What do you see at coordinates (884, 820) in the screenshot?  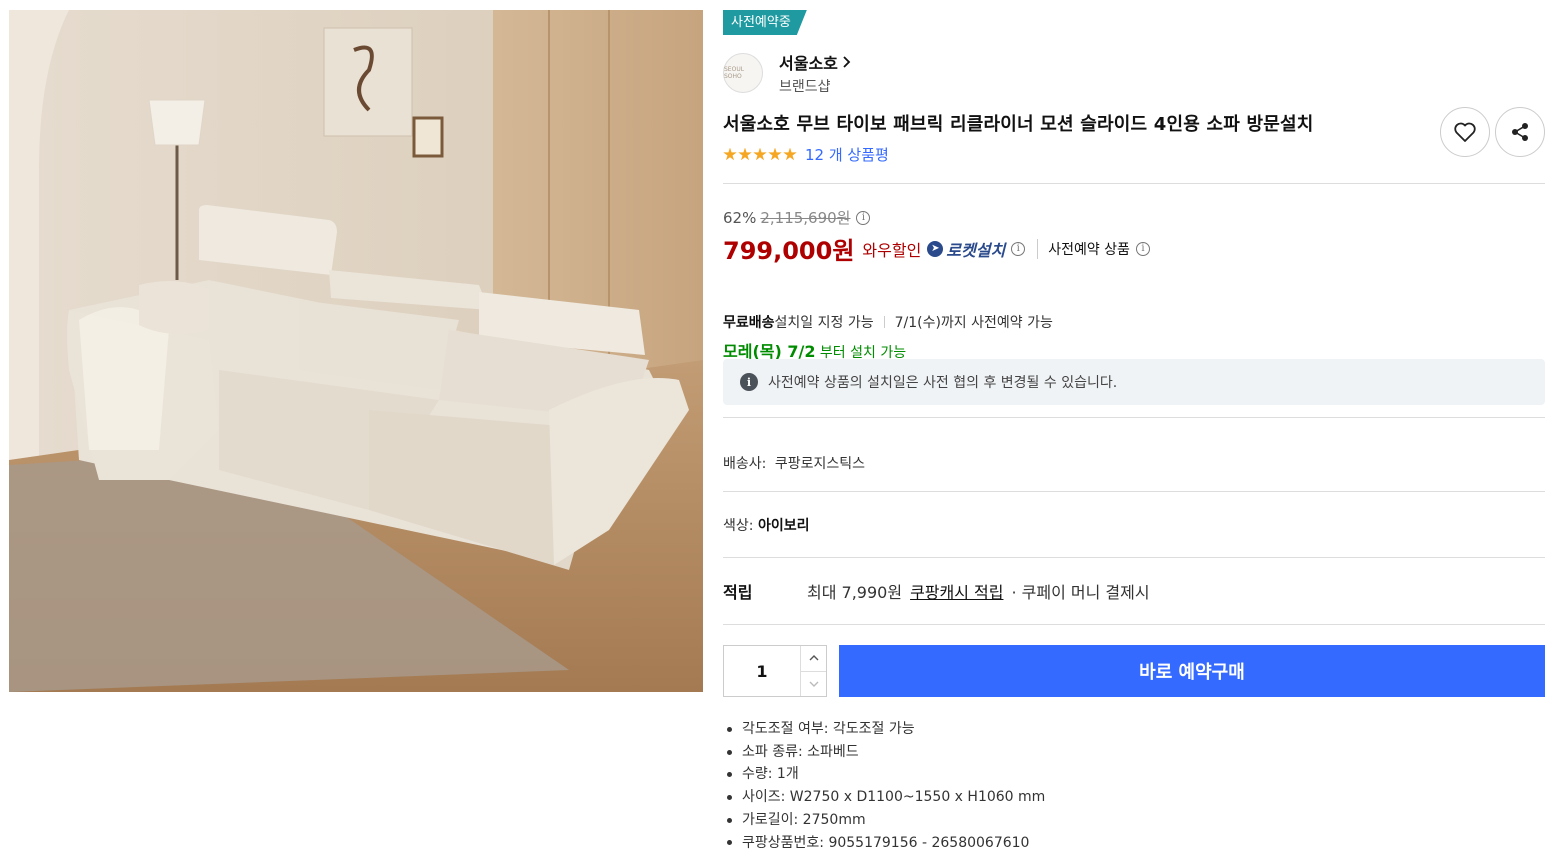 I see `spec-item: 가로길이: 2750mm` at bounding box center [884, 820].